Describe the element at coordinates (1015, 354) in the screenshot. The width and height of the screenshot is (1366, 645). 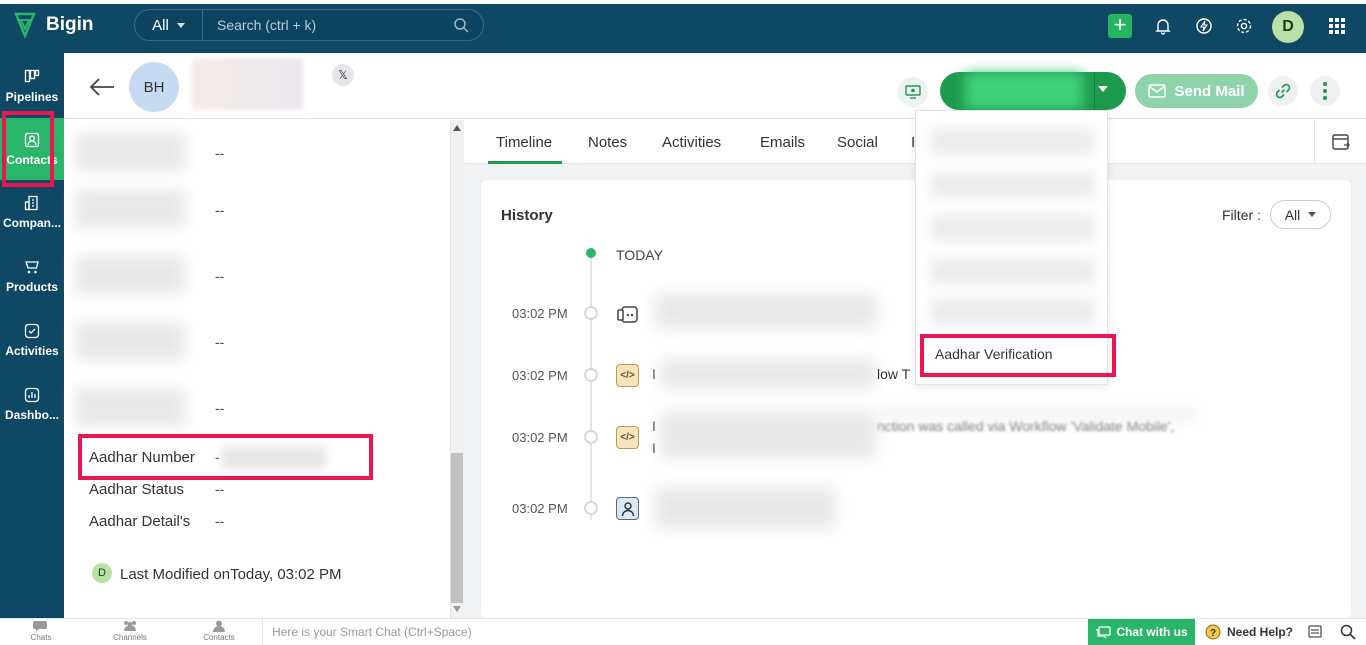
I see `dropdown-item-aadhar-verification: Aadhar Verification` at that location.